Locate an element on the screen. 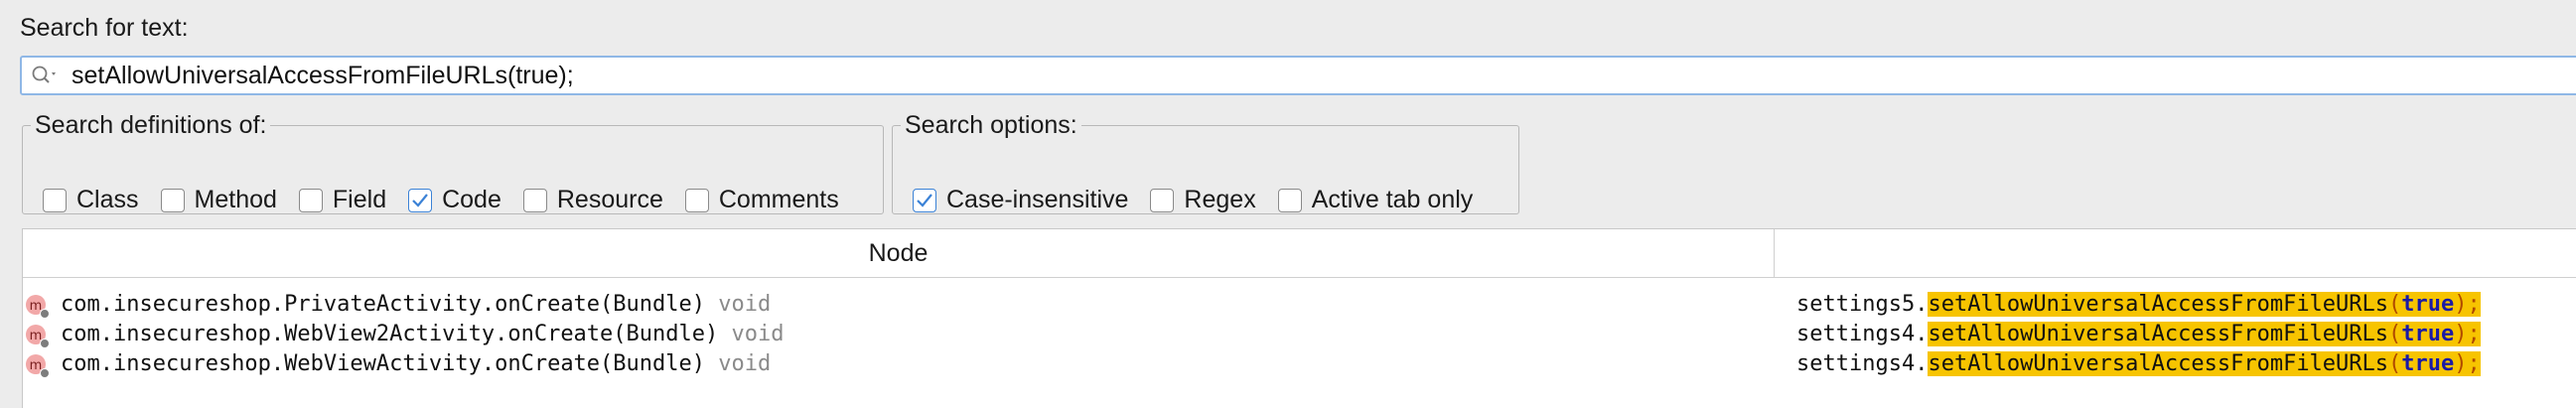 Image resolution: width=2576 pixels, height=408 pixels. checkbox-label: Method is located at coordinates (235, 199).